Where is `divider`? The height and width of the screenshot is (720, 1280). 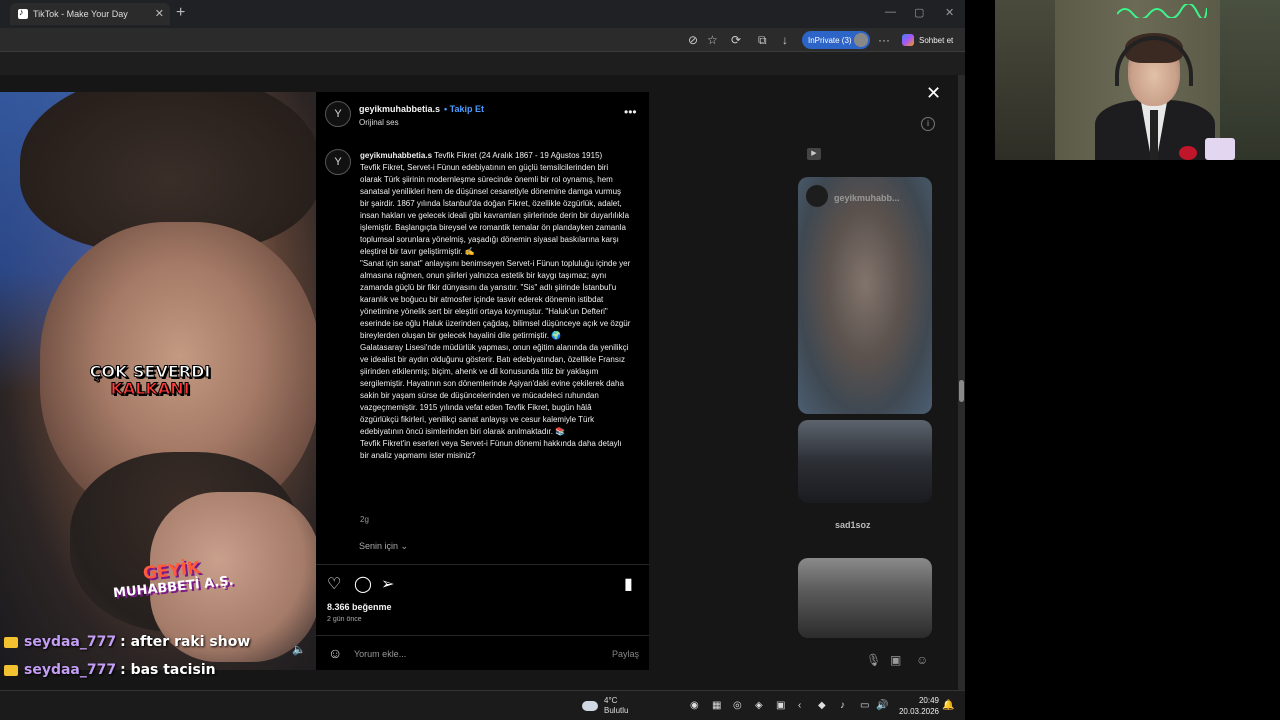 divider is located at coordinates (482, 564).